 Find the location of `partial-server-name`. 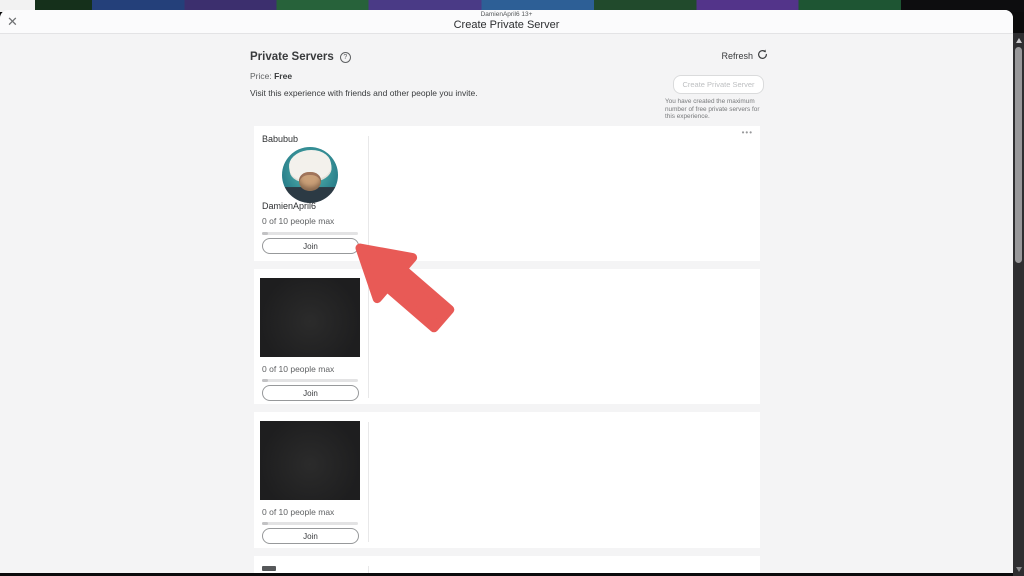

partial-server-name is located at coordinates (269, 568).